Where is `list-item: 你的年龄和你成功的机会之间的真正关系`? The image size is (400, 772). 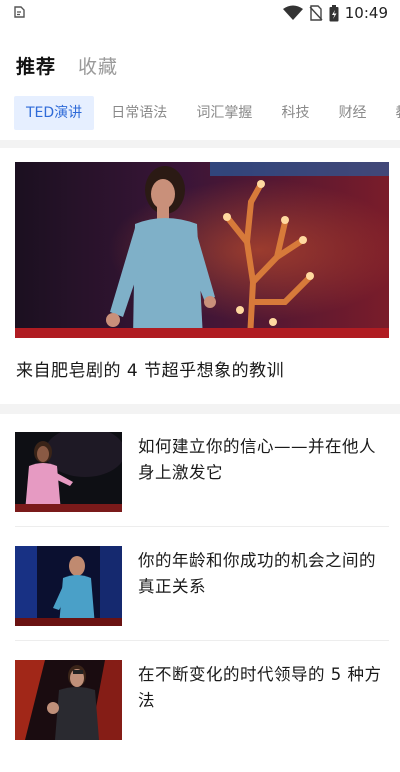
list-item: 你的年龄和你成功的机会之间的真正关系 is located at coordinates (200, 602).